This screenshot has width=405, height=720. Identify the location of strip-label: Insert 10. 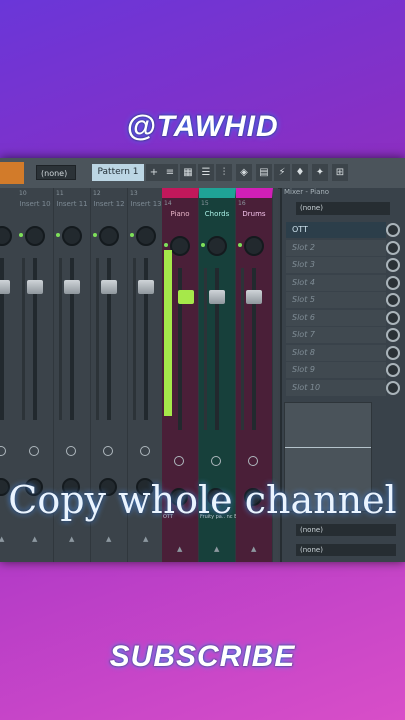
(35, 204).